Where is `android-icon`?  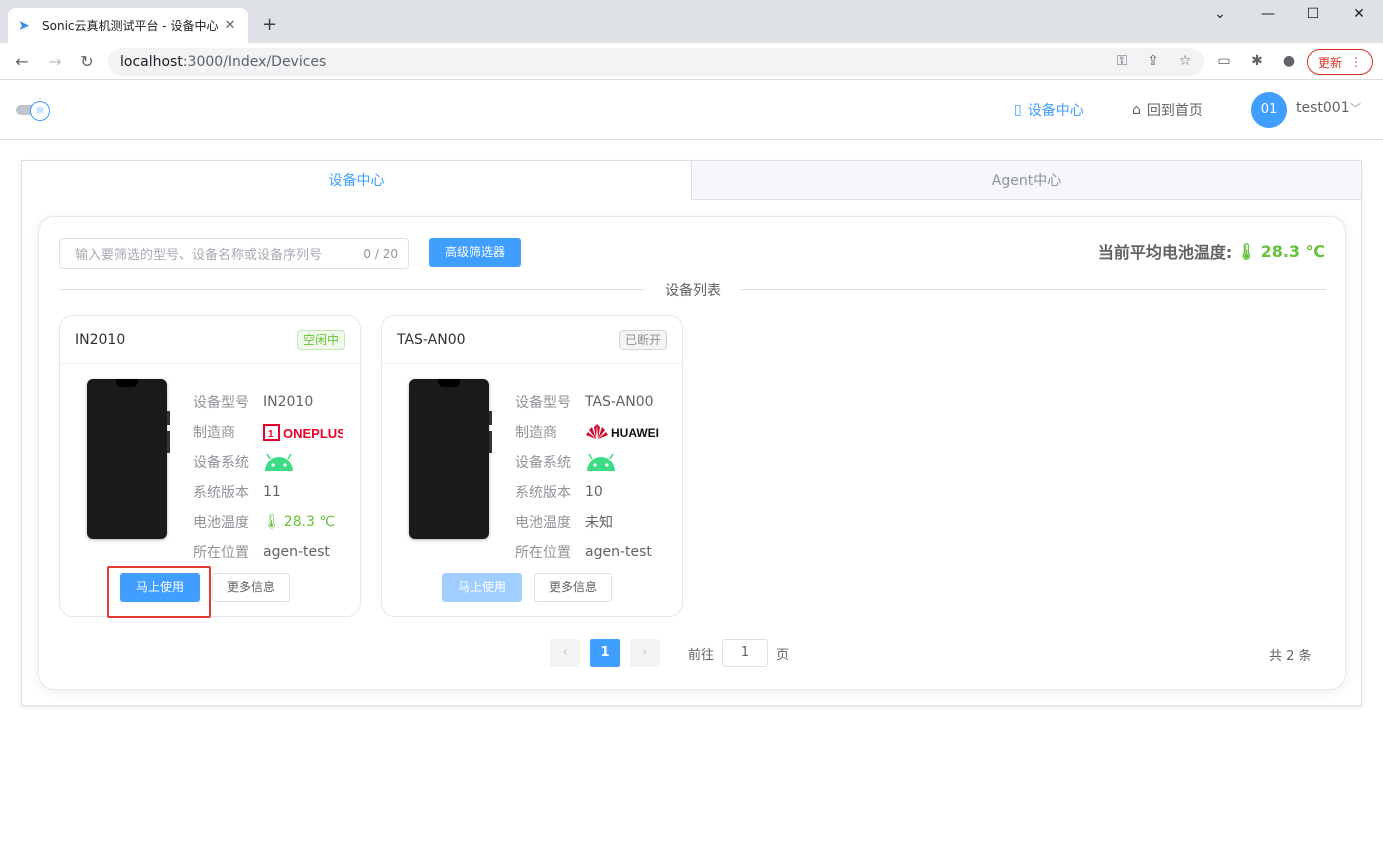 android-icon is located at coordinates (601, 462).